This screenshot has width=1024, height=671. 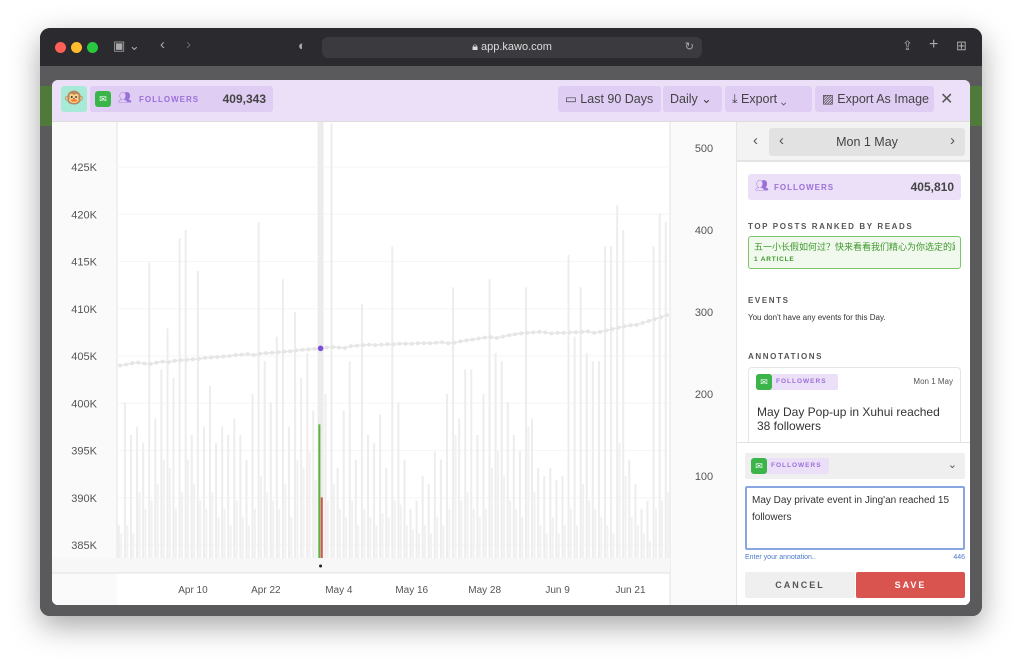 I want to click on calendar-icon: ▭, so click(x=573, y=99).